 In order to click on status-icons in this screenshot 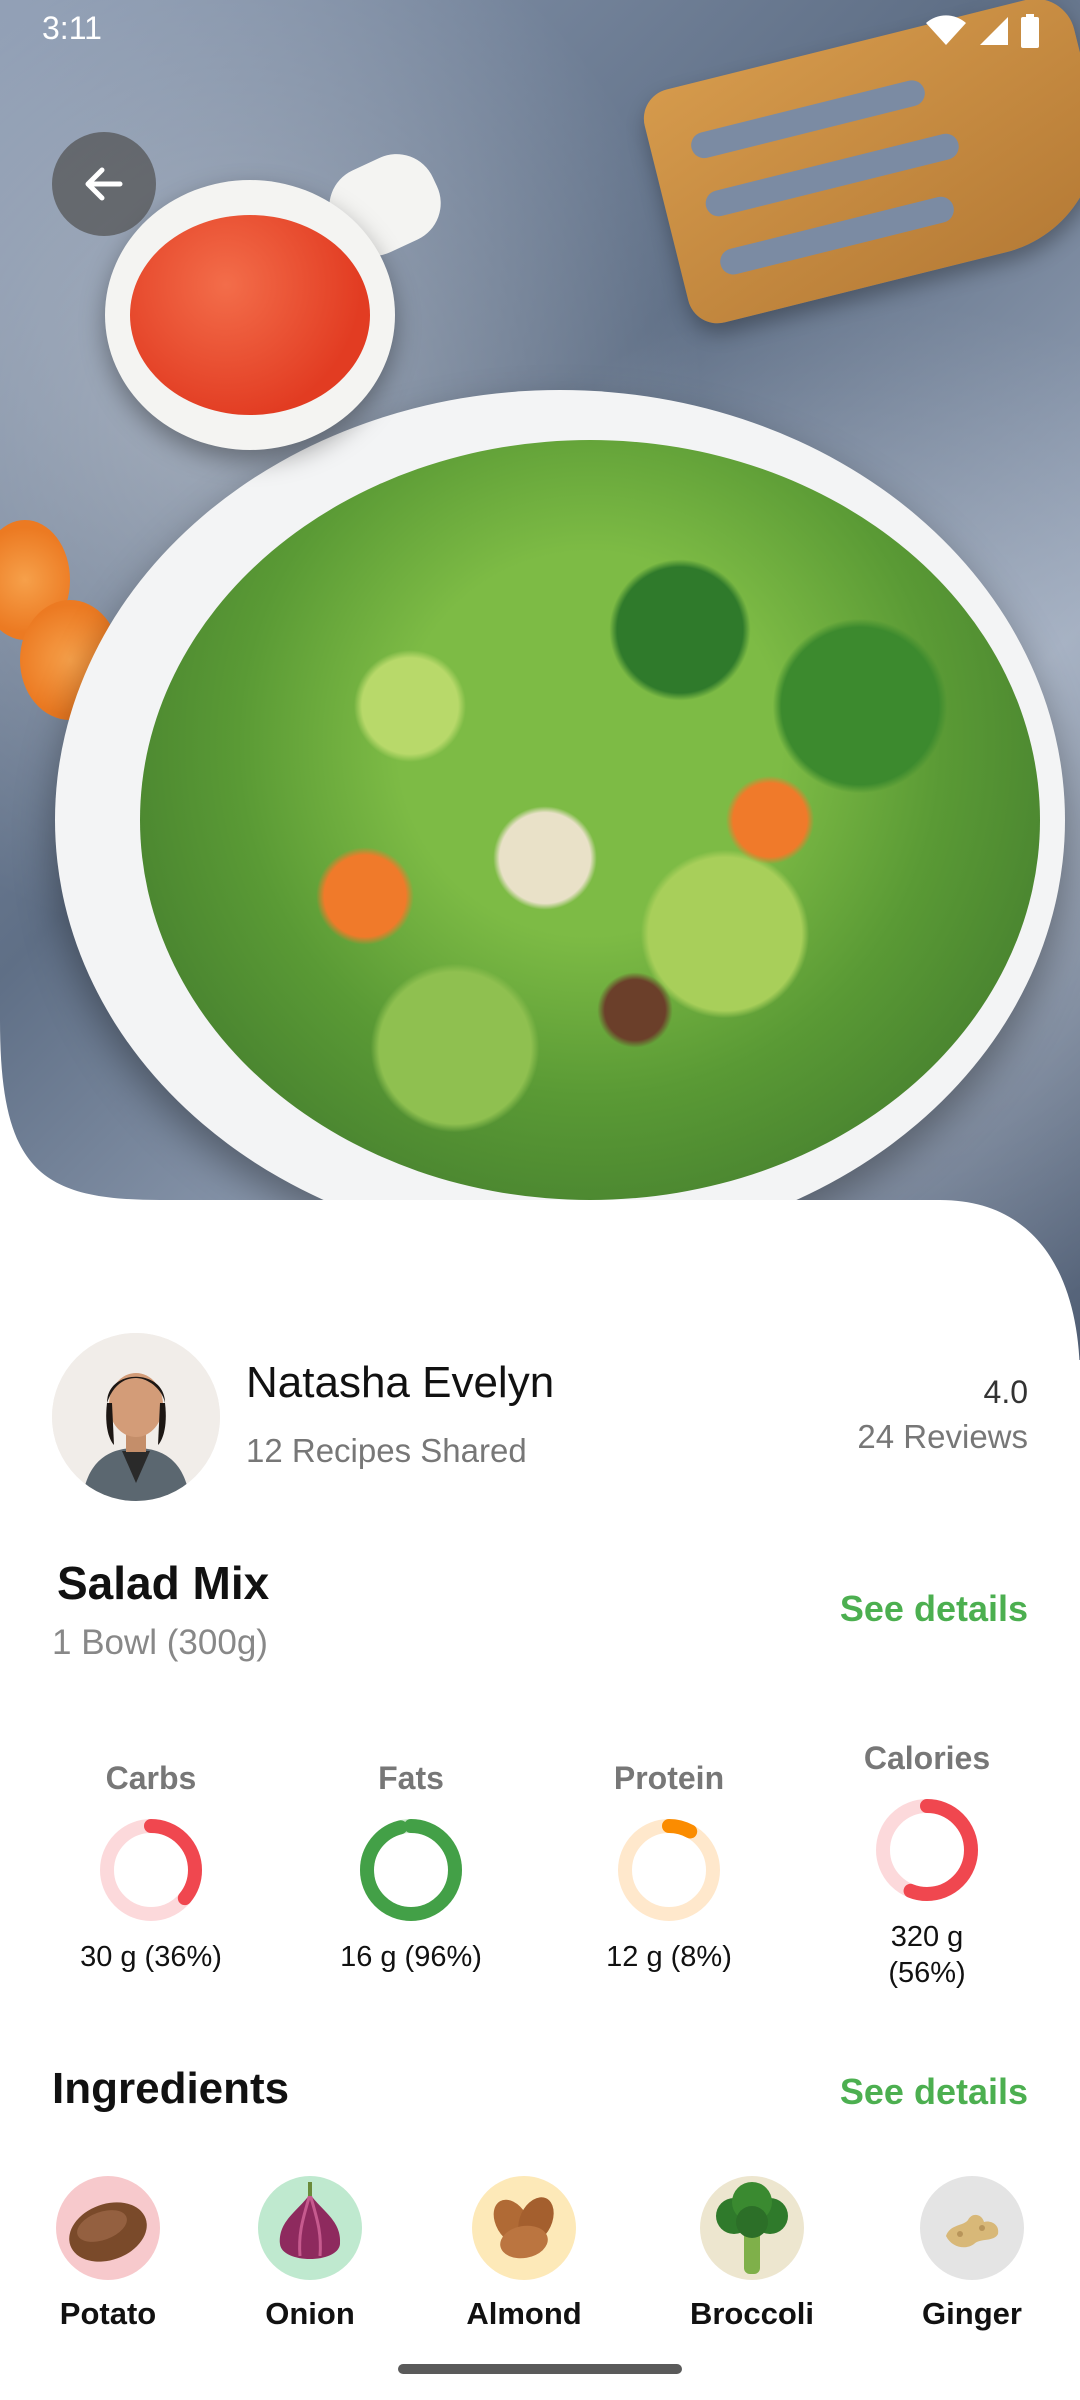, I will do `click(983, 31)`.